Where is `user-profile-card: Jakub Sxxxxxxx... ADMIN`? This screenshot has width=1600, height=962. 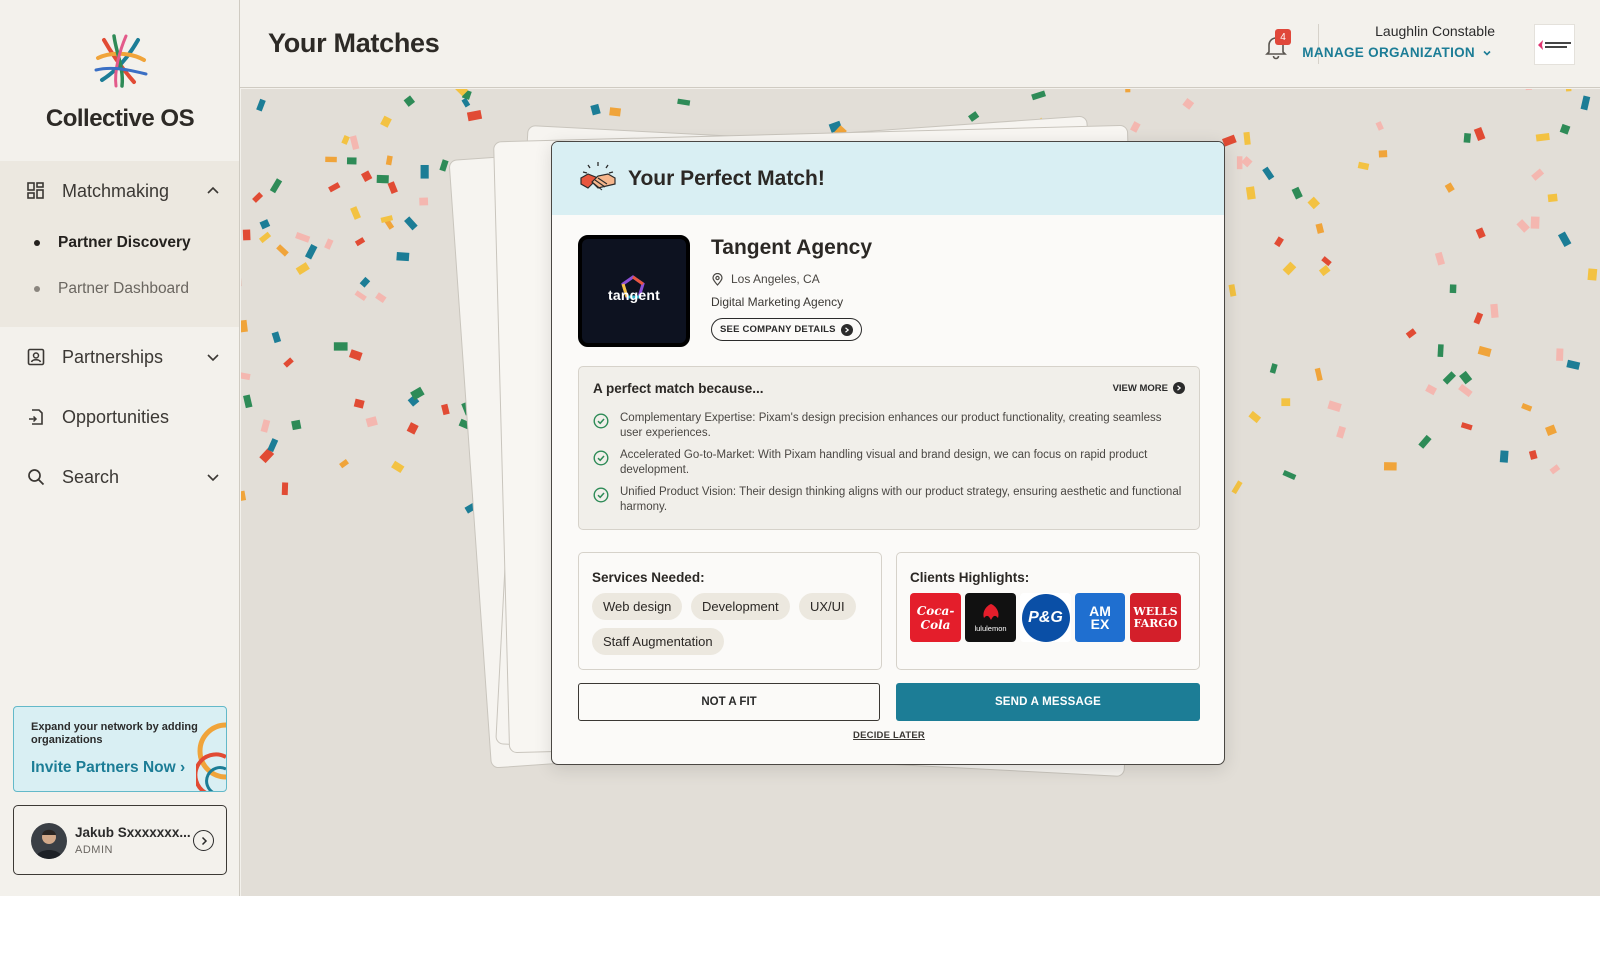 user-profile-card: Jakub Sxxxxxxx... ADMIN is located at coordinates (120, 840).